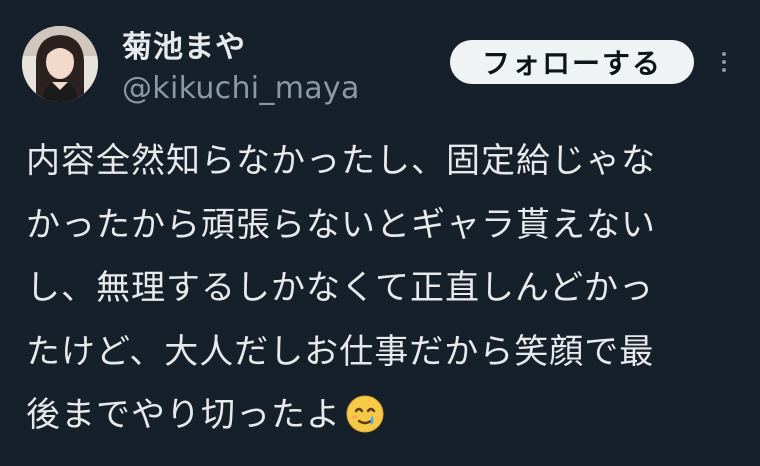 The image size is (760, 466). Describe the element at coordinates (183, 415) in the screenshot. I see `tweet-text-line: 後までやり切ったよ` at that location.